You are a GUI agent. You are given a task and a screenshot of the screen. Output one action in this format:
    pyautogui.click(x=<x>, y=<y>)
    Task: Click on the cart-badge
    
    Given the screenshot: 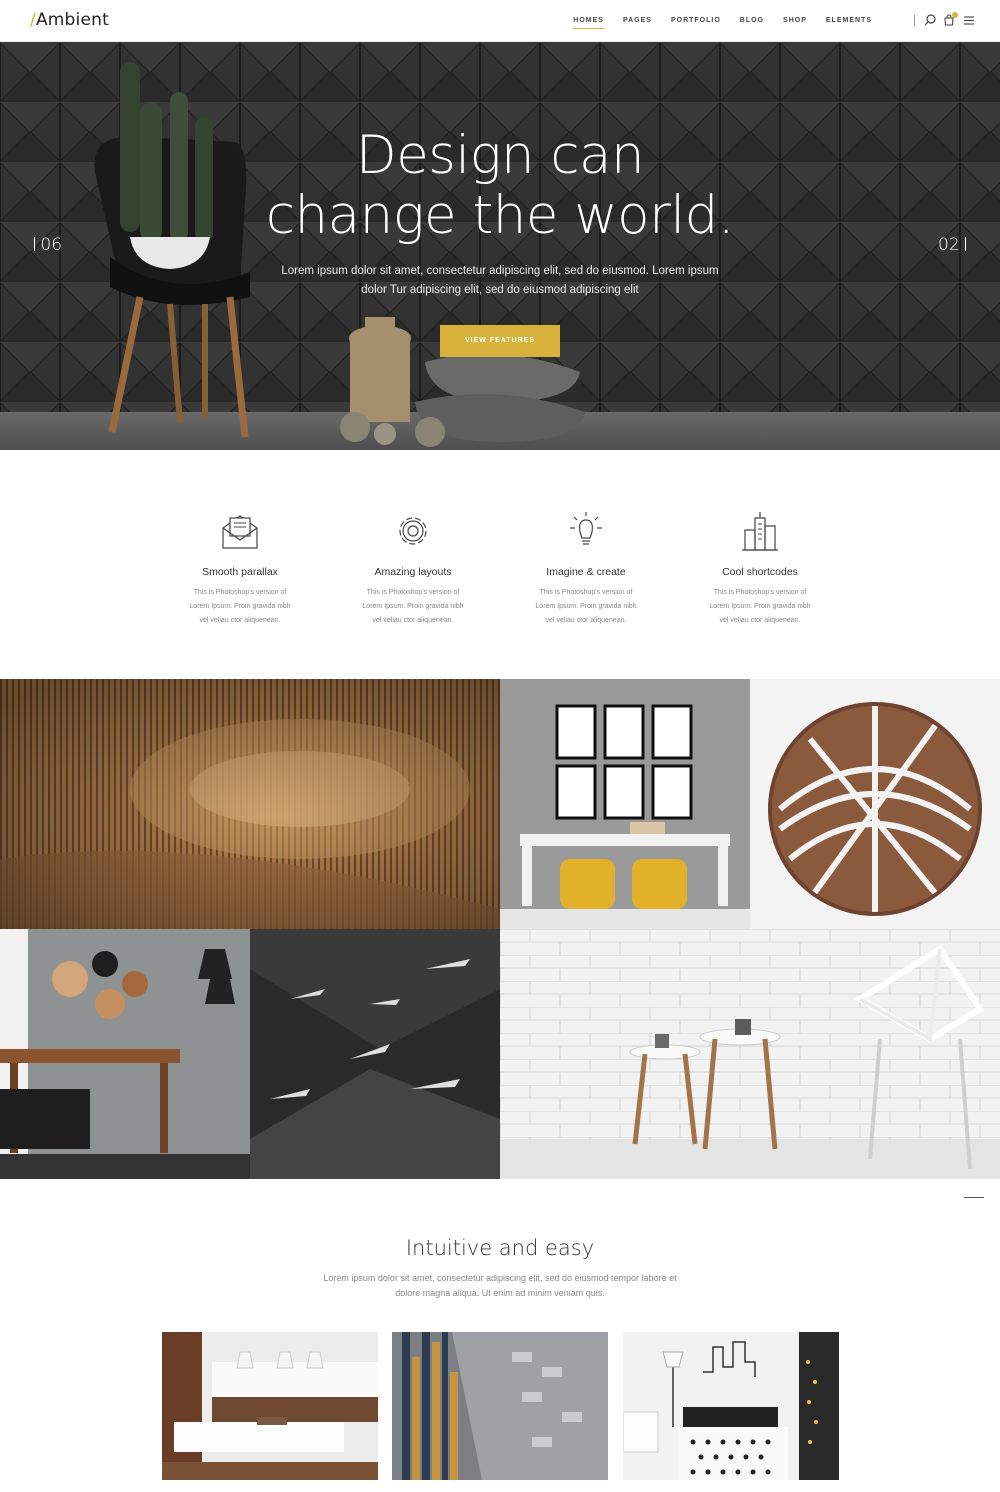 What is the action you would take?
    pyautogui.click(x=955, y=15)
    